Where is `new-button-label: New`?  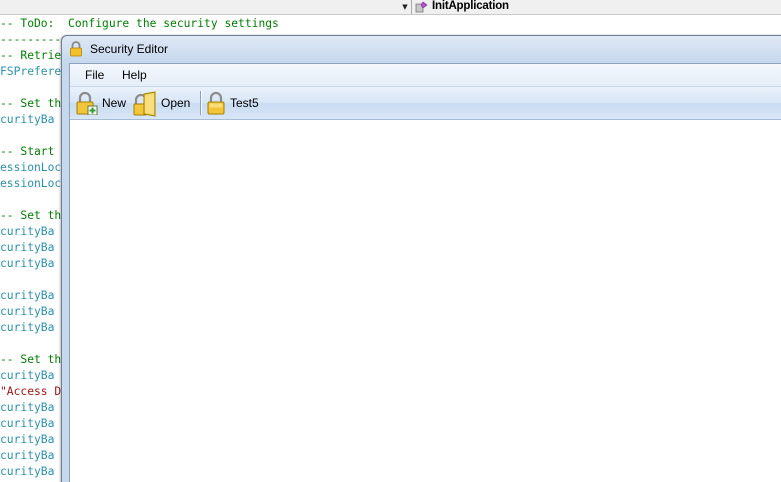
new-button-label: New is located at coordinates (114, 103).